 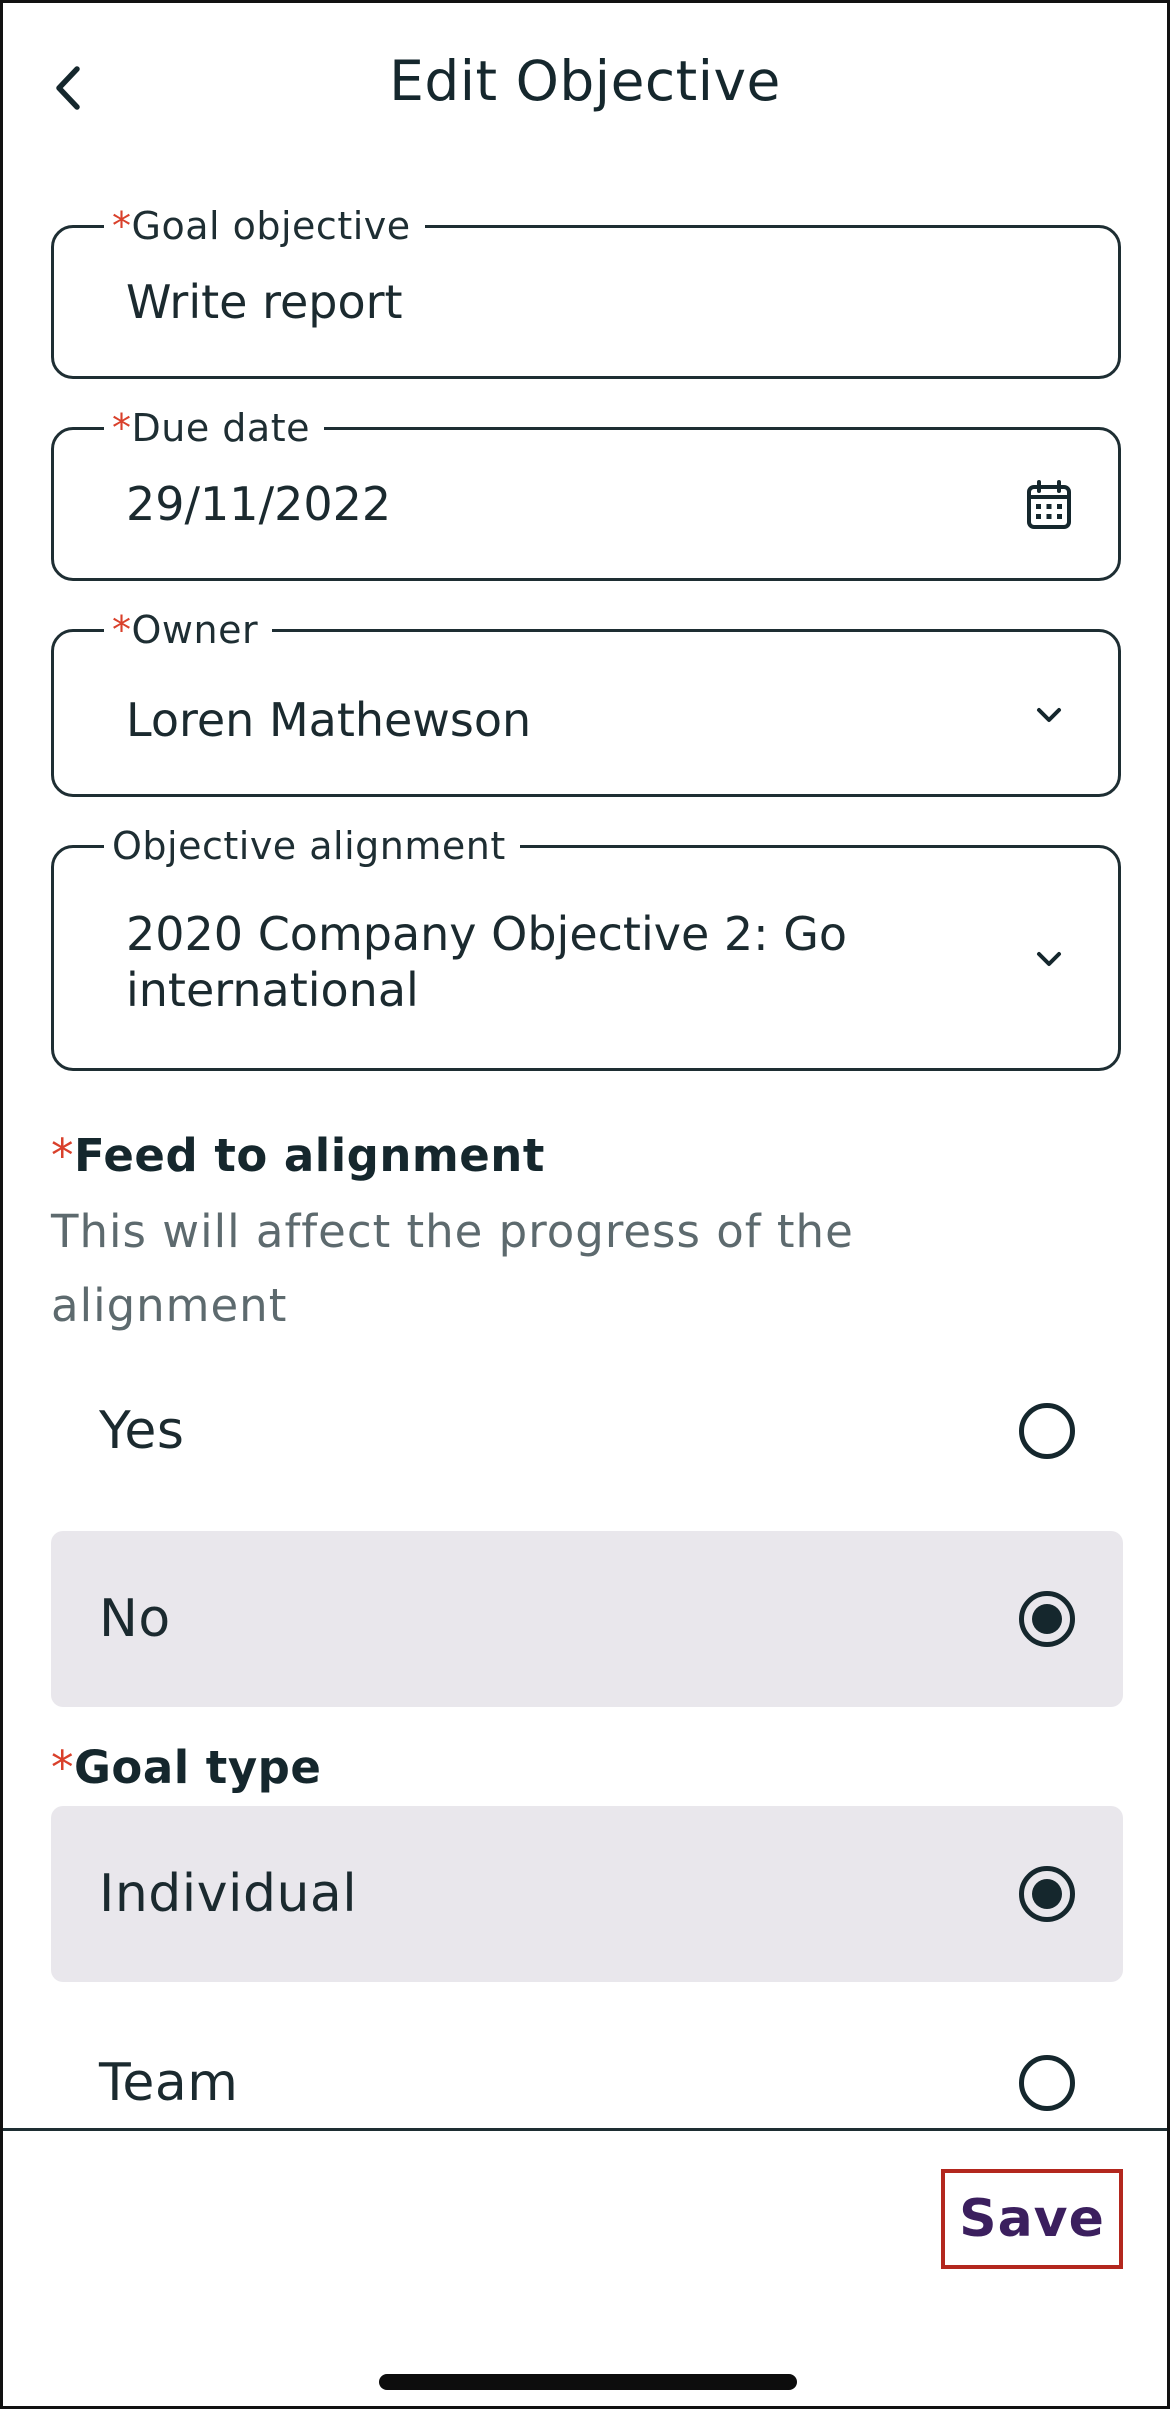 What do you see at coordinates (188, 630) in the screenshot?
I see `owner-label: *Owner` at bounding box center [188, 630].